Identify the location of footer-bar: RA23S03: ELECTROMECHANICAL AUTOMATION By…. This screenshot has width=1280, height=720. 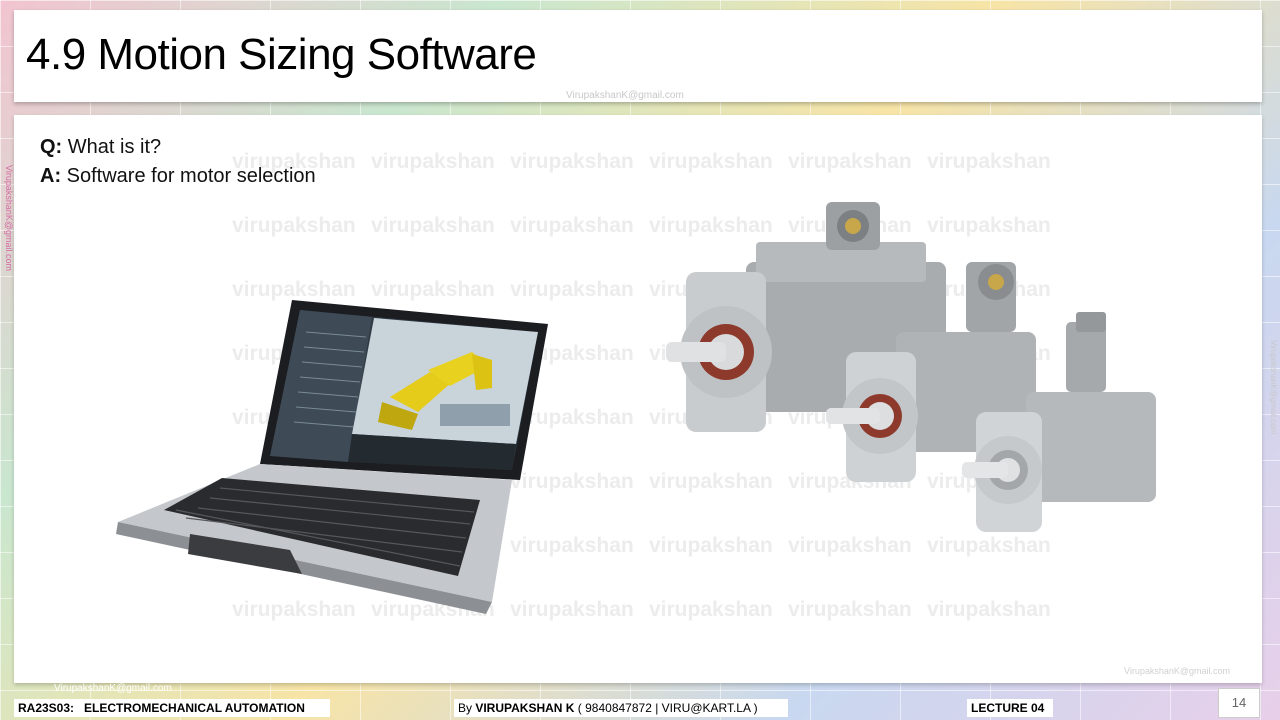
(638, 708).